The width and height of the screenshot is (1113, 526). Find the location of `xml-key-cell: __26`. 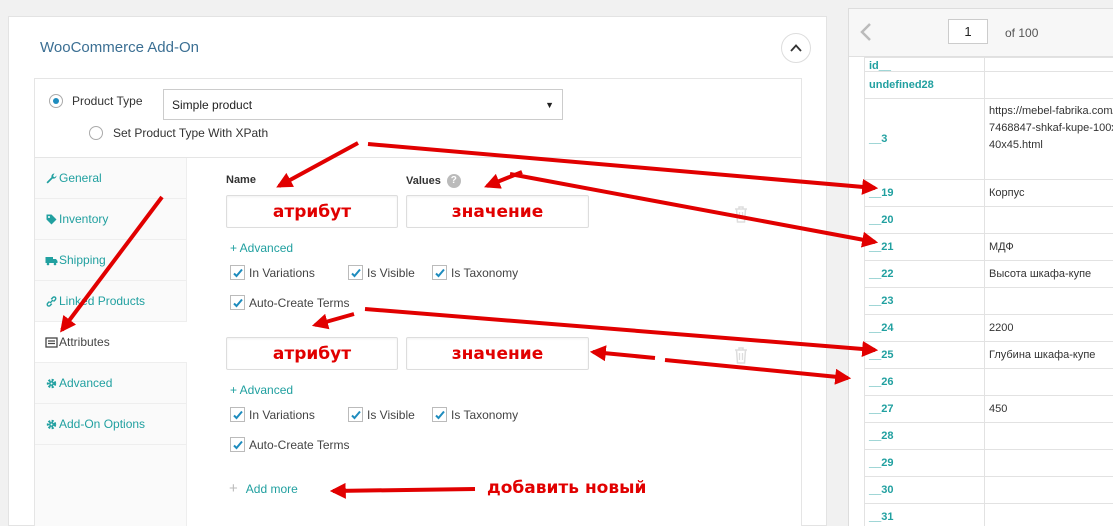

xml-key-cell: __26 is located at coordinates (924, 382).